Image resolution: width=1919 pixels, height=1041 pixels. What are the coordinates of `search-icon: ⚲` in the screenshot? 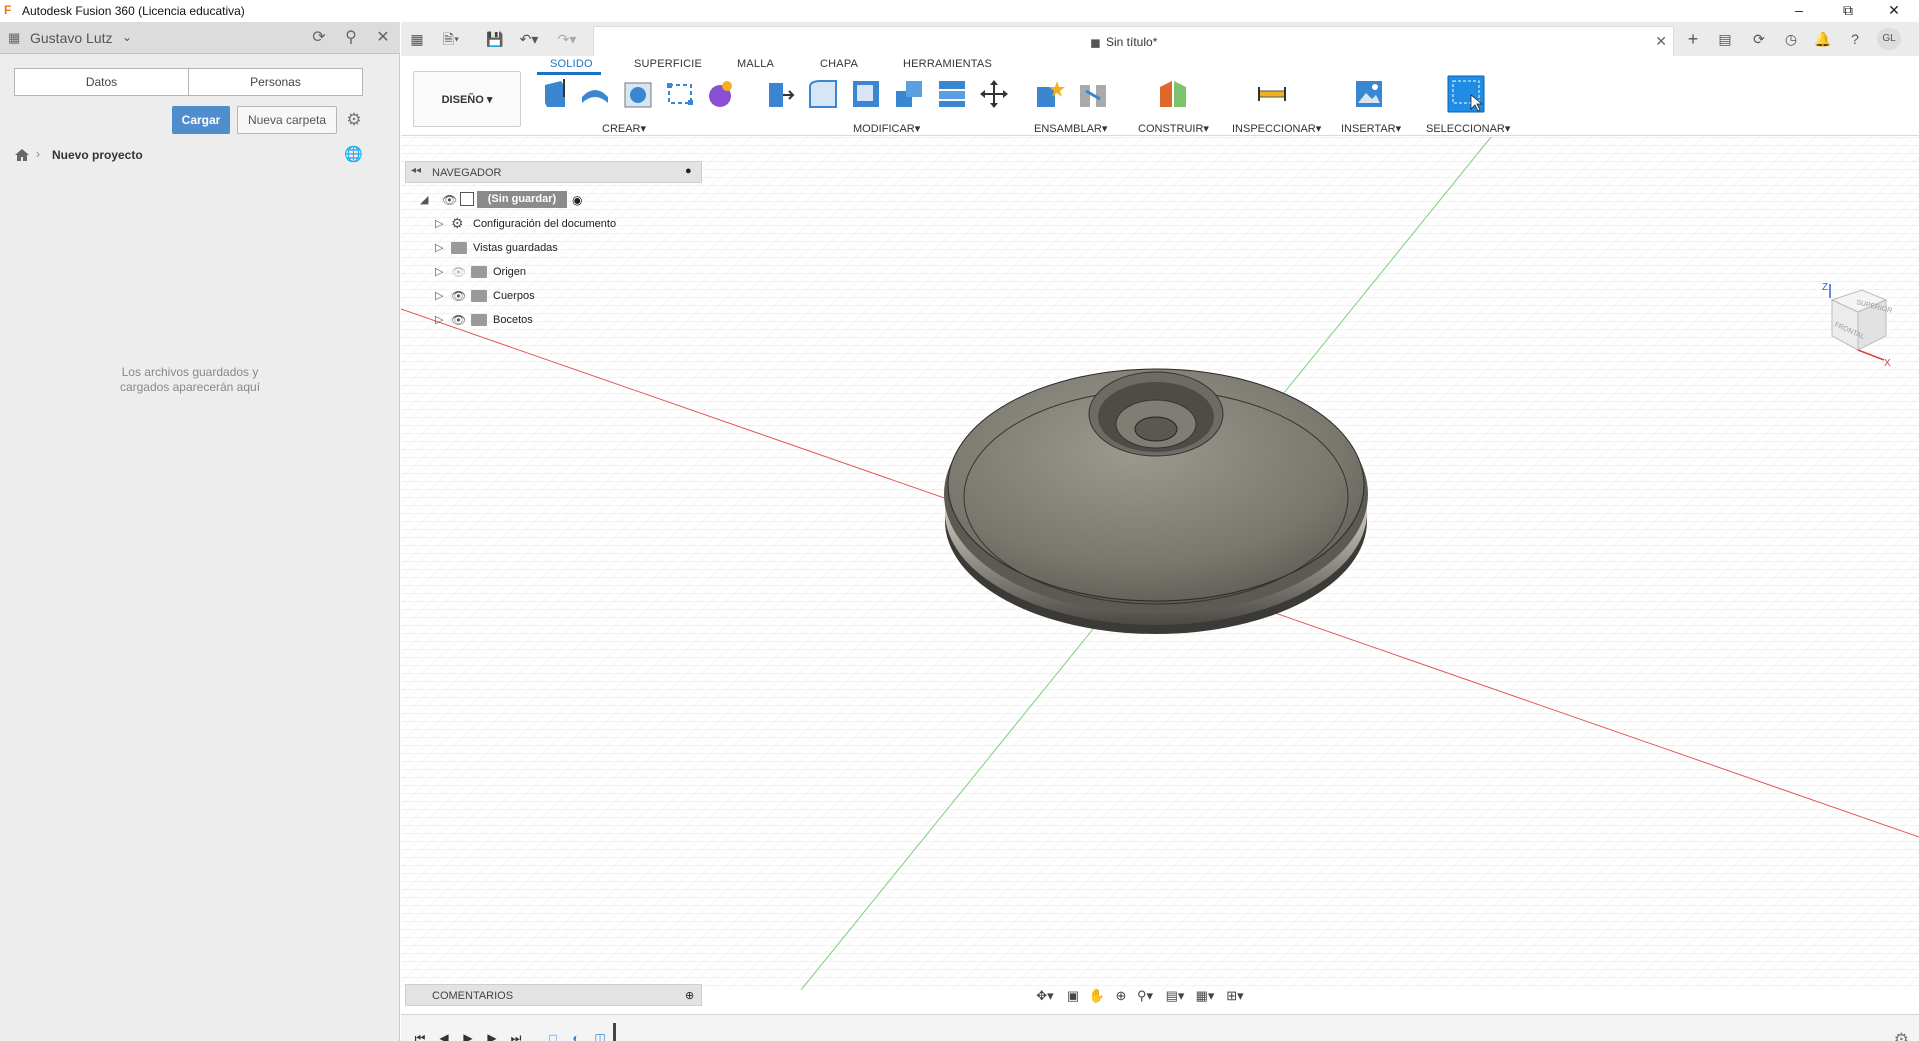 It's located at (351, 38).